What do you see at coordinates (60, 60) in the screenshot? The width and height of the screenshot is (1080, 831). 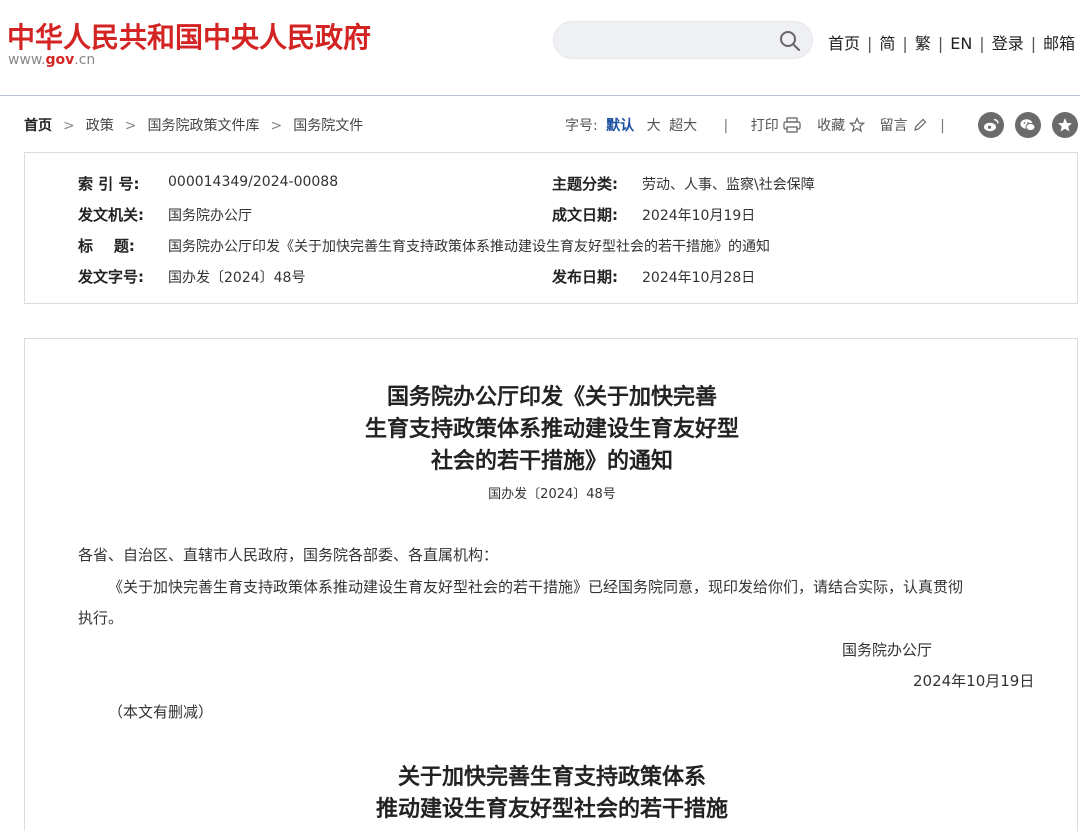 I see `url-gov: gov` at bounding box center [60, 60].